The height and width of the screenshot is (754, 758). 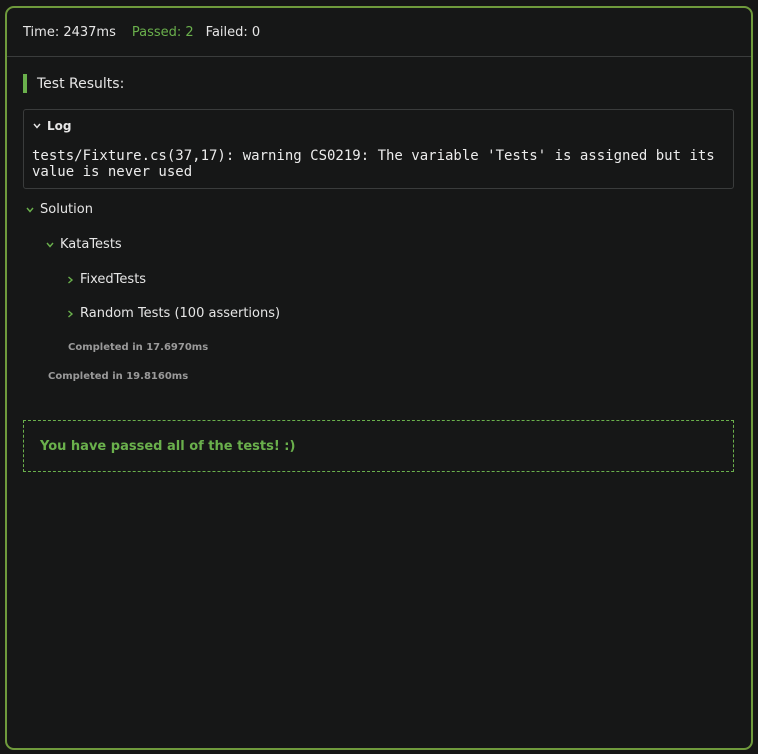 What do you see at coordinates (69, 32) in the screenshot?
I see `time-stat: Time: 2437ms` at bounding box center [69, 32].